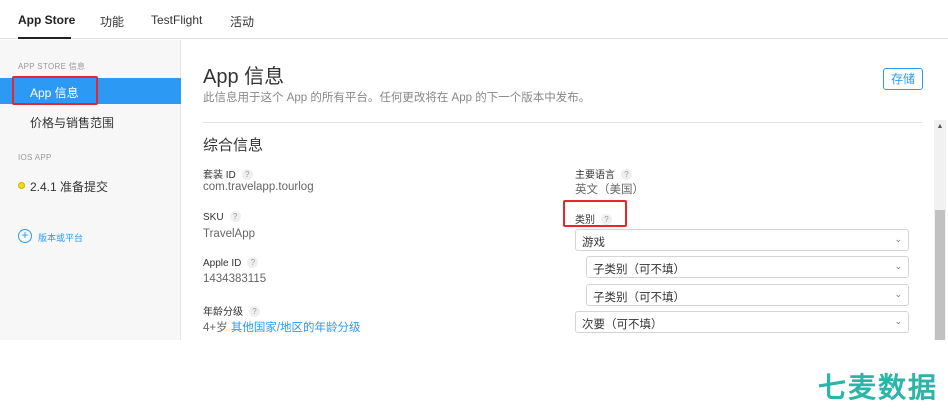 This screenshot has height=408, width=948. What do you see at coordinates (622, 325) in the screenshot?
I see `select-value: 次要（可不填）` at bounding box center [622, 325].